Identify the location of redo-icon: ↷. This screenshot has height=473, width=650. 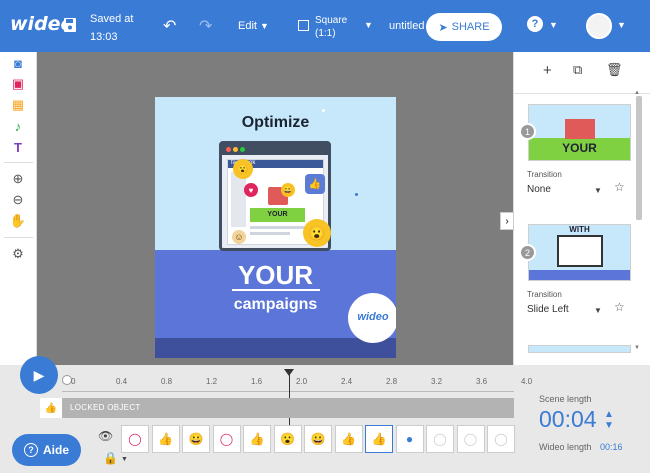
(205, 26).